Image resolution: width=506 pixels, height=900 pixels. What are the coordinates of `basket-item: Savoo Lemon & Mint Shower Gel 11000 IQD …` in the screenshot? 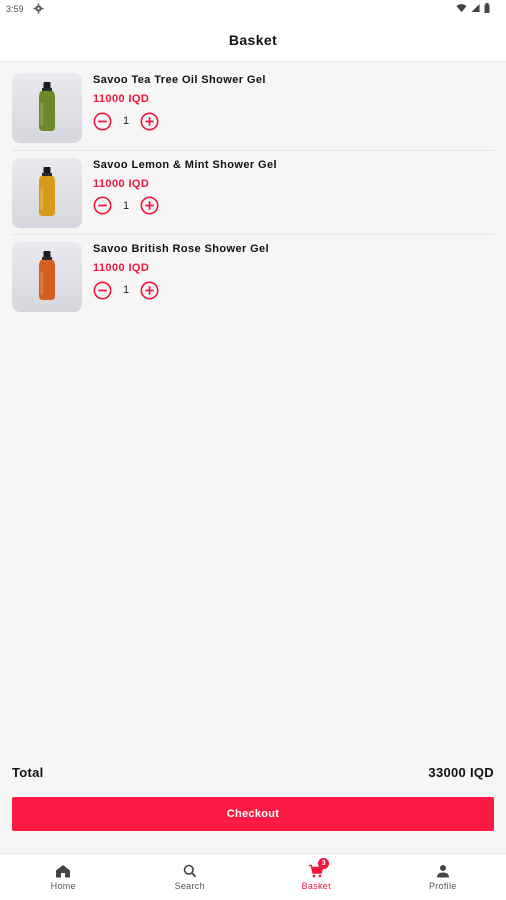 It's located at (253, 193).